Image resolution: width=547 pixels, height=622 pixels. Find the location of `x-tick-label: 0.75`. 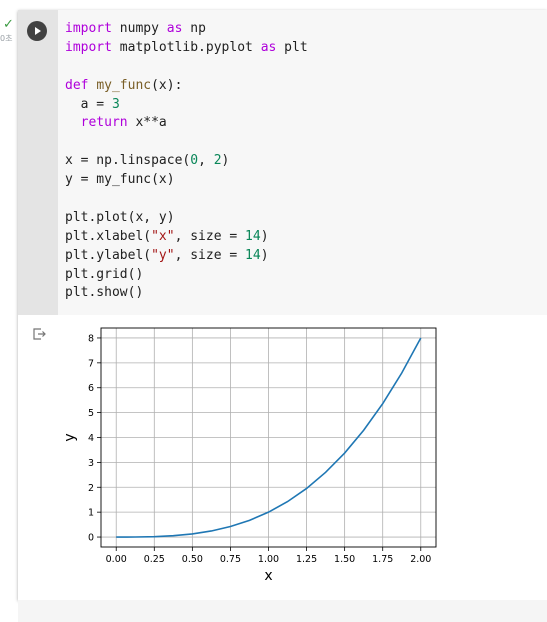

x-tick-label: 0.75 is located at coordinates (230, 559).